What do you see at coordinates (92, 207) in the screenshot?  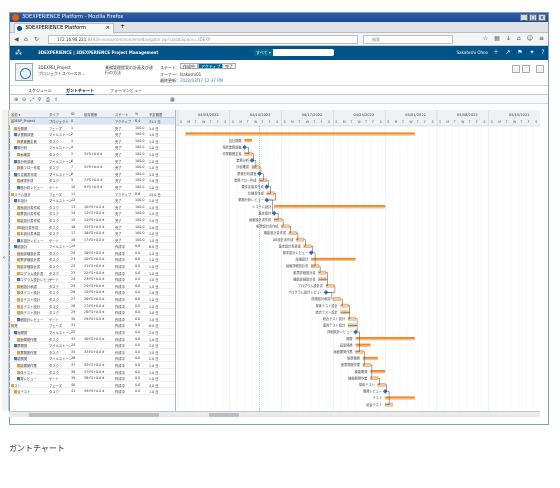 I see `table-row: 画面設計書作成 タスク 13 10:FS+0.0 d 完了 100.0 1.0 日` at bounding box center [92, 207].